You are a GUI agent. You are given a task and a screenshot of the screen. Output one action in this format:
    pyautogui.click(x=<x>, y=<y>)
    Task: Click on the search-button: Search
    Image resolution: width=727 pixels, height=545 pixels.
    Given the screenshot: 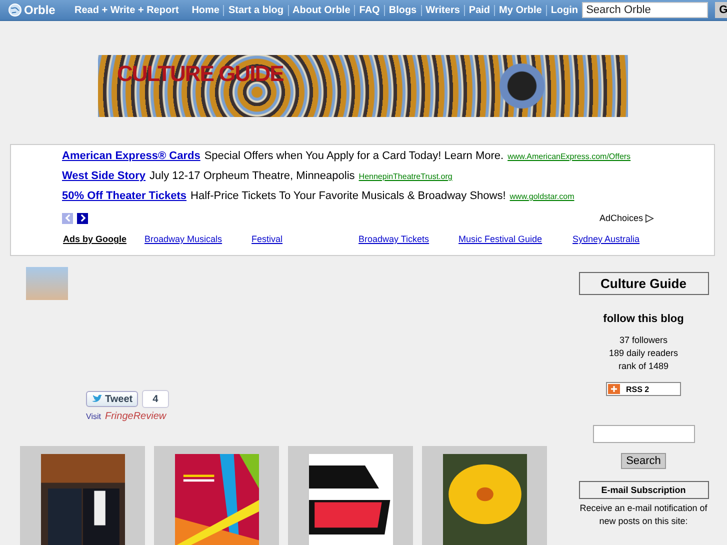 What is the action you would take?
    pyautogui.click(x=643, y=461)
    